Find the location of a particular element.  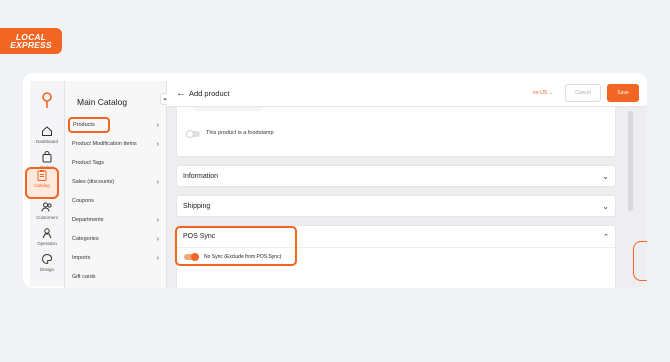

menu-item-label: Product Tags is located at coordinates (88, 163).